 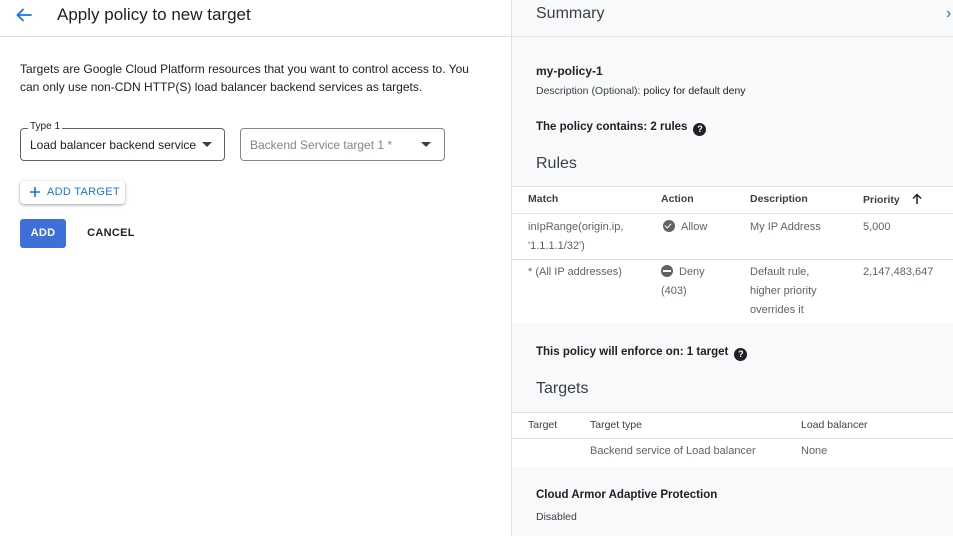 What do you see at coordinates (588, 91) in the screenshot?
I see `description-label: Description (Optional):` at bounding box center [588, 91].